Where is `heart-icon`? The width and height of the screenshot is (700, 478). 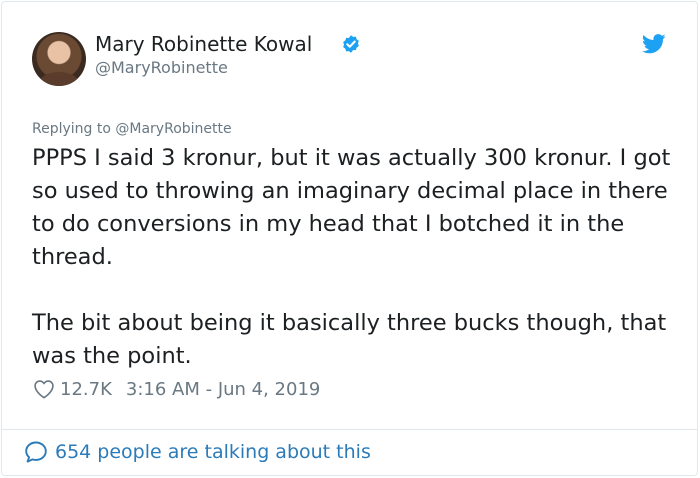 heart-icon is located at coordinates (44, 389).